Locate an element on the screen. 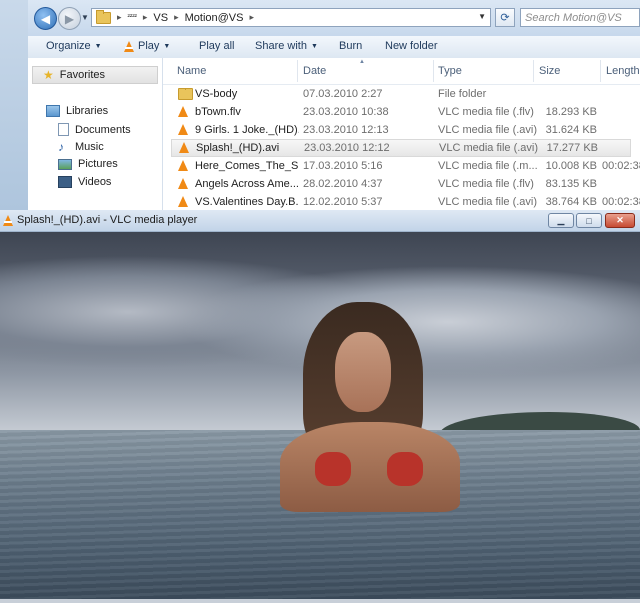 The width and height of the screenshot is (640, 603). nav-item-documents: Documents is located at coordinates (94, 129).